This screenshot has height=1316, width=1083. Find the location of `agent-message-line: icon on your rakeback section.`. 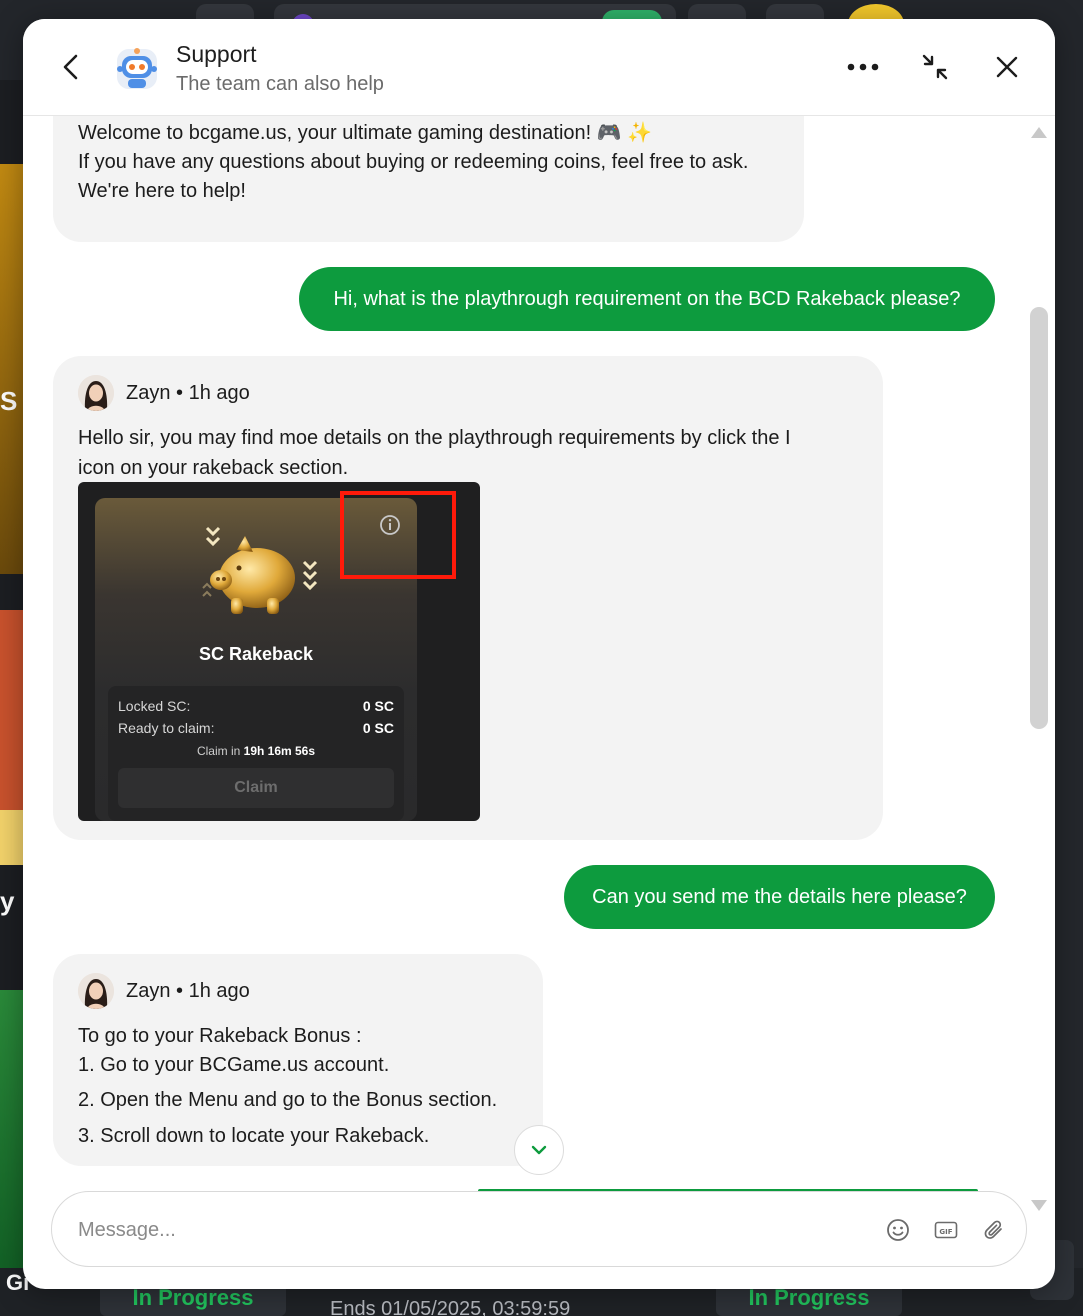

agent-message-line: icon on your rakeback section. is located at coordinates (213, 468).